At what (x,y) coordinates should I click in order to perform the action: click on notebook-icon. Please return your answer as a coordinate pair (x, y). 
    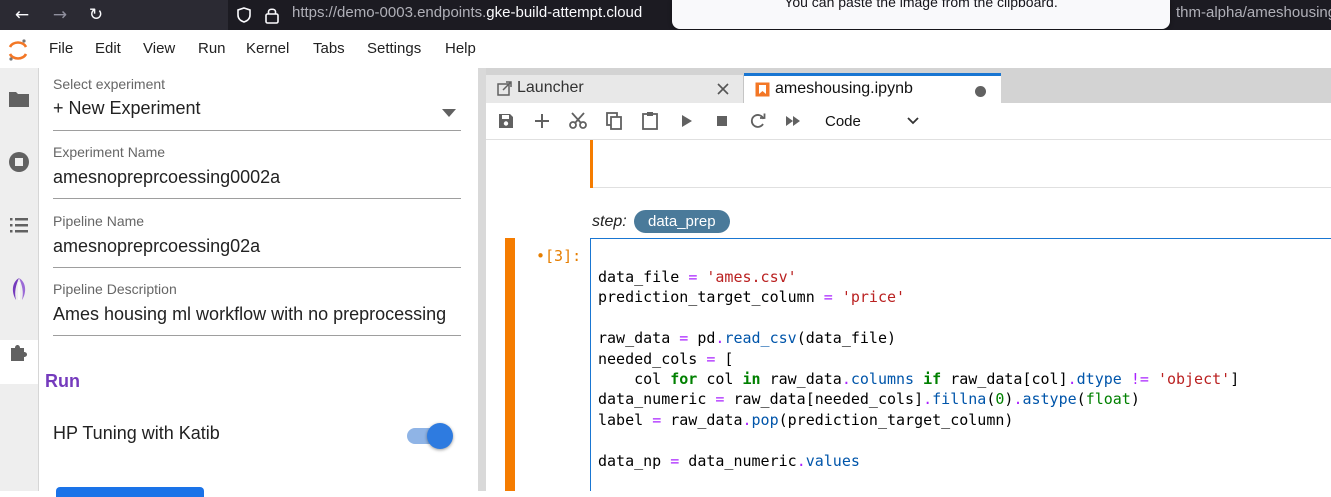
    Looking at the image, I should click on (762, 89).